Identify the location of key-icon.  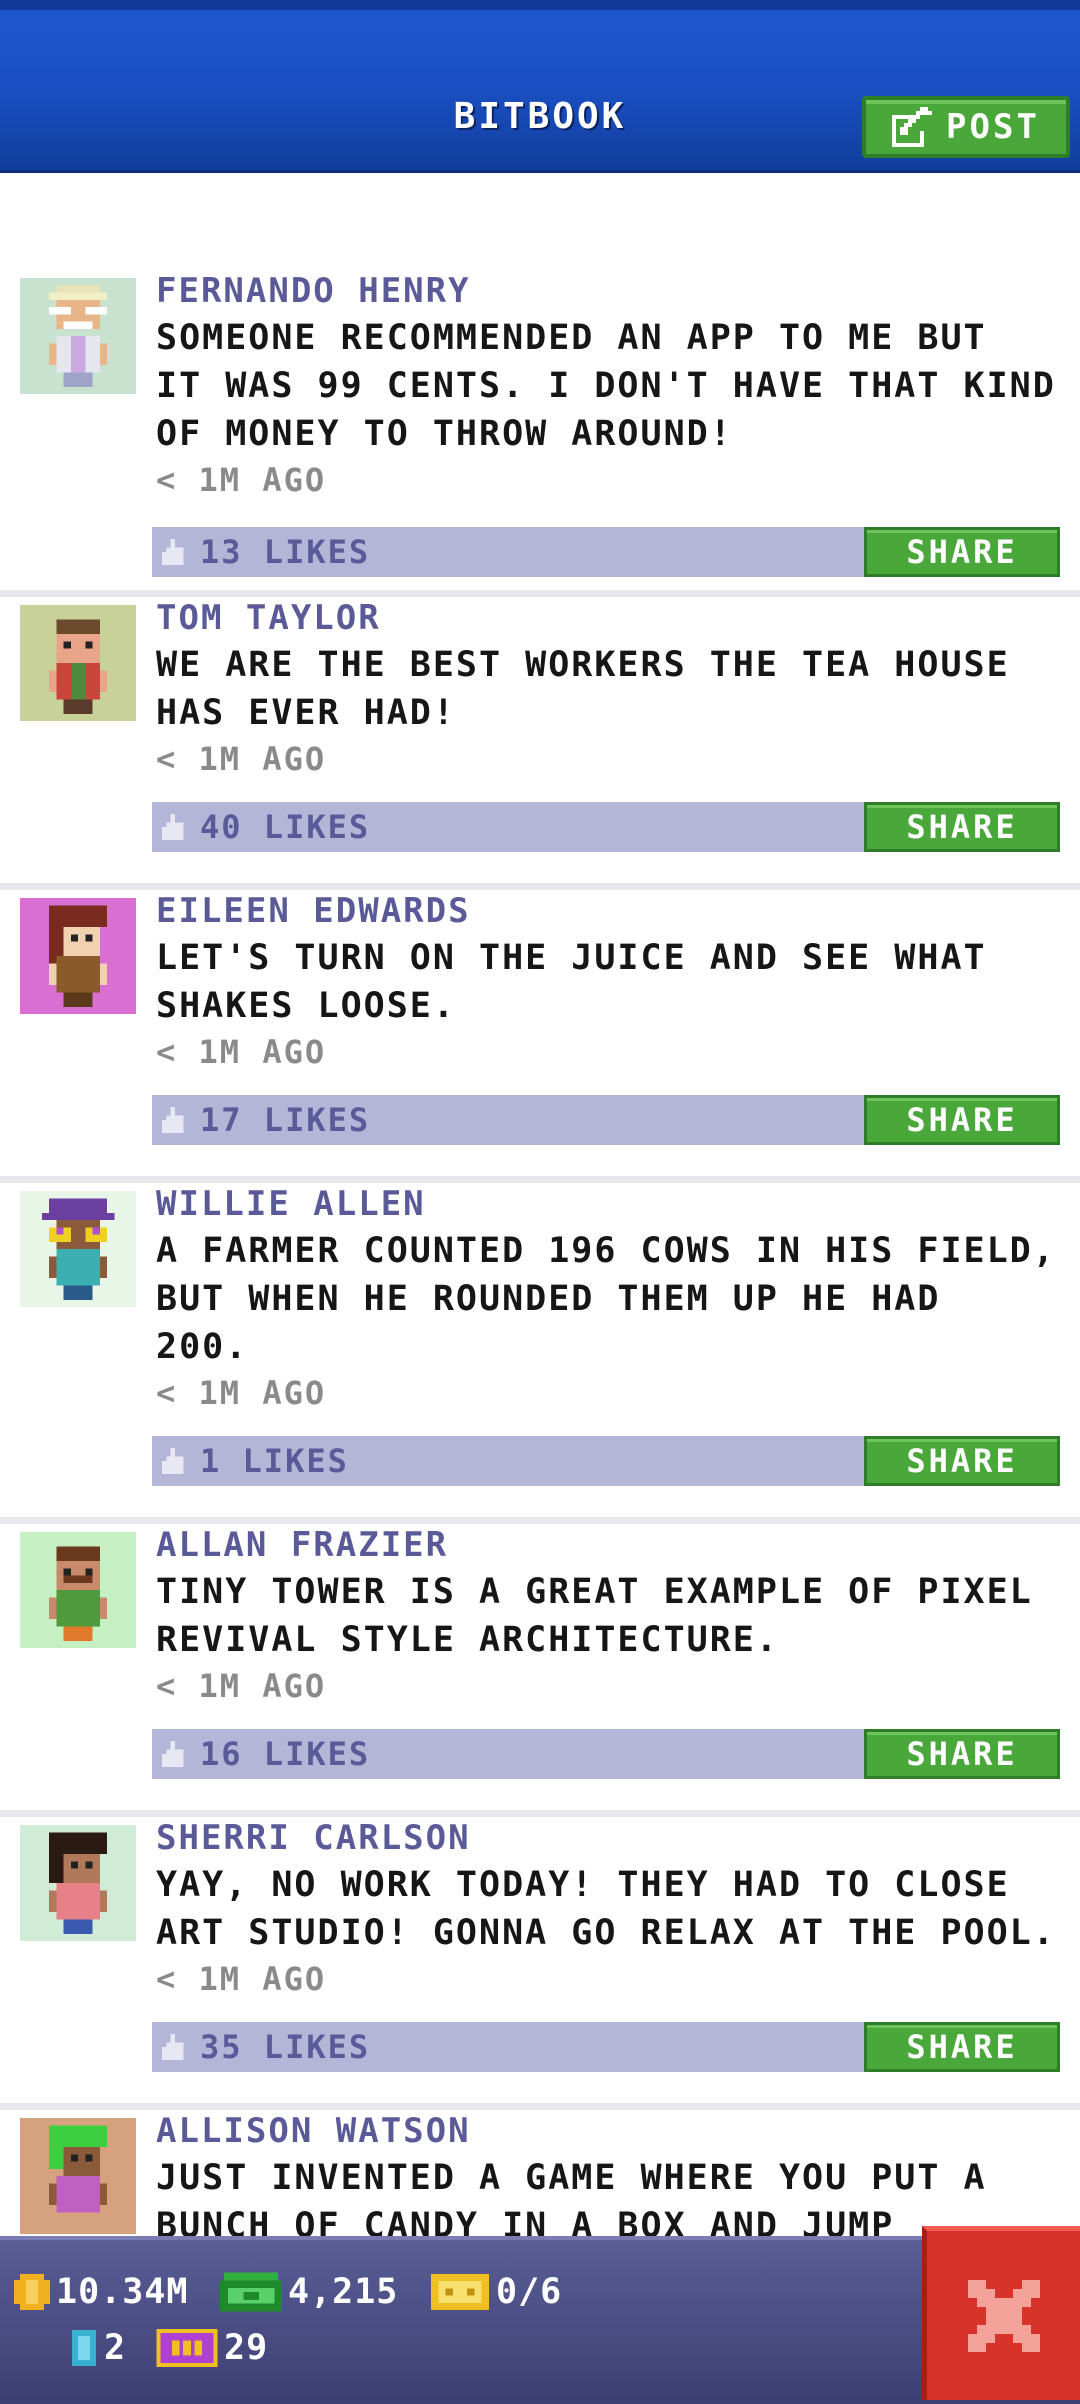
(84, 2348).